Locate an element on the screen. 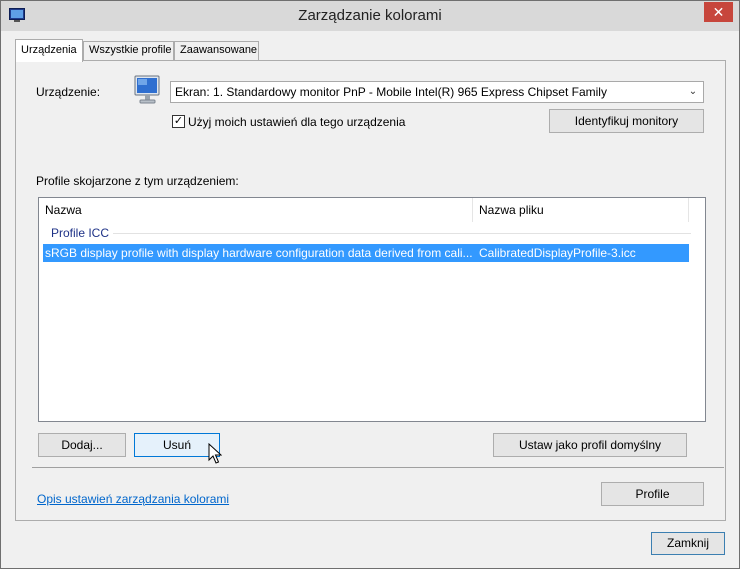 The height and width of the screenshot is (569, 740). window-title: Zarządzanie kolorami is located at coordinates (370, 15).